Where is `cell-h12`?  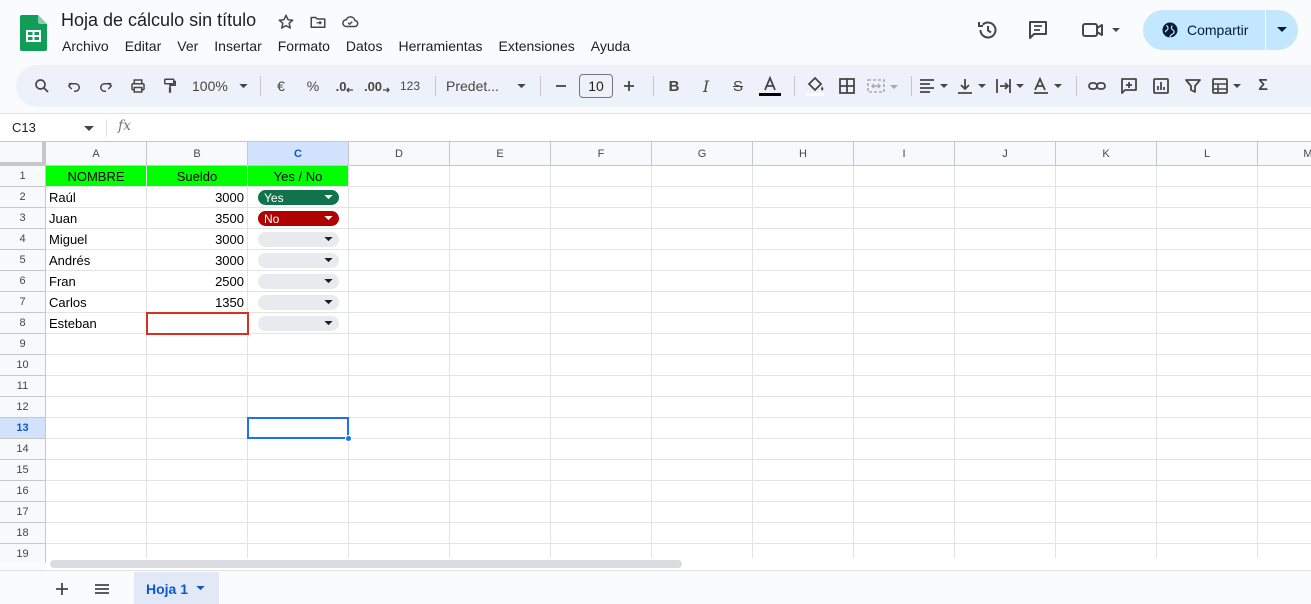
cell-h12 is located at coordinates (803, 407).